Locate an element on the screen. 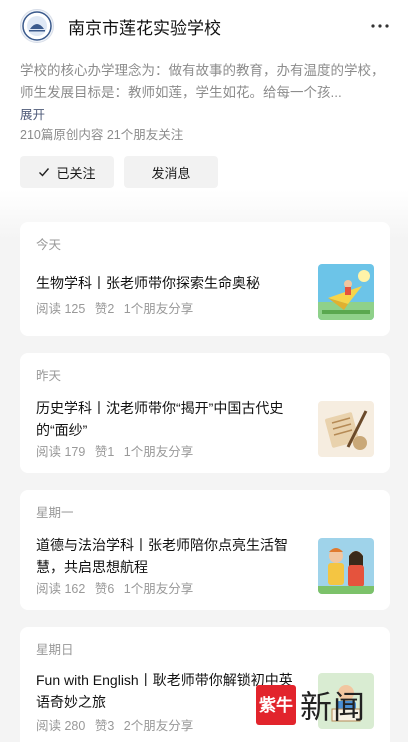  send-message-label: 发消息 is located at coordinates (171, 173).